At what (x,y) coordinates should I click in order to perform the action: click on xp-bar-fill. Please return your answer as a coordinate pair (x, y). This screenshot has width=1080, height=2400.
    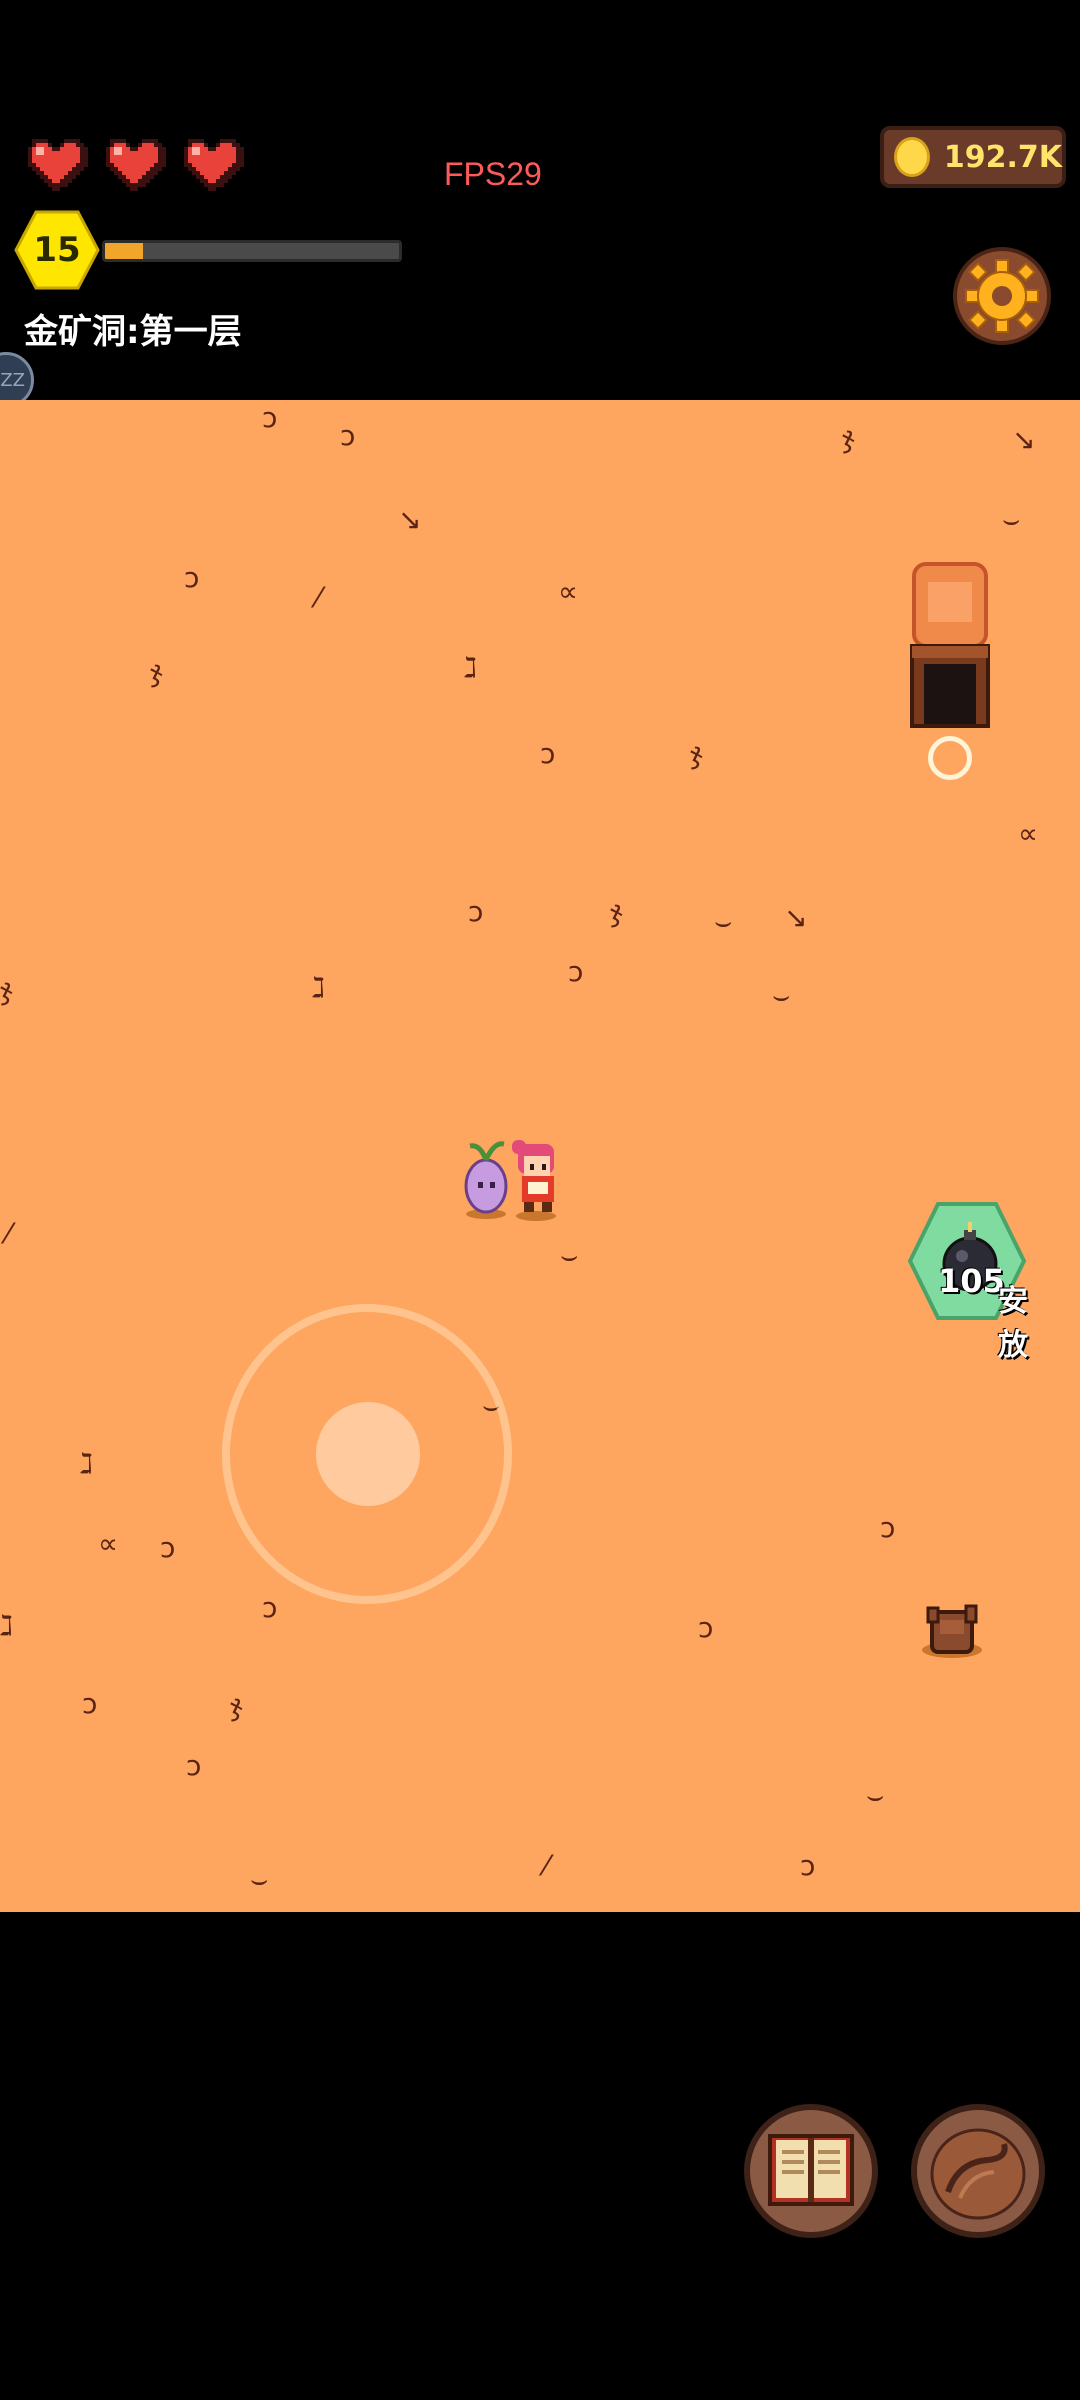
    Looking at the image, I should click on (124, 251).